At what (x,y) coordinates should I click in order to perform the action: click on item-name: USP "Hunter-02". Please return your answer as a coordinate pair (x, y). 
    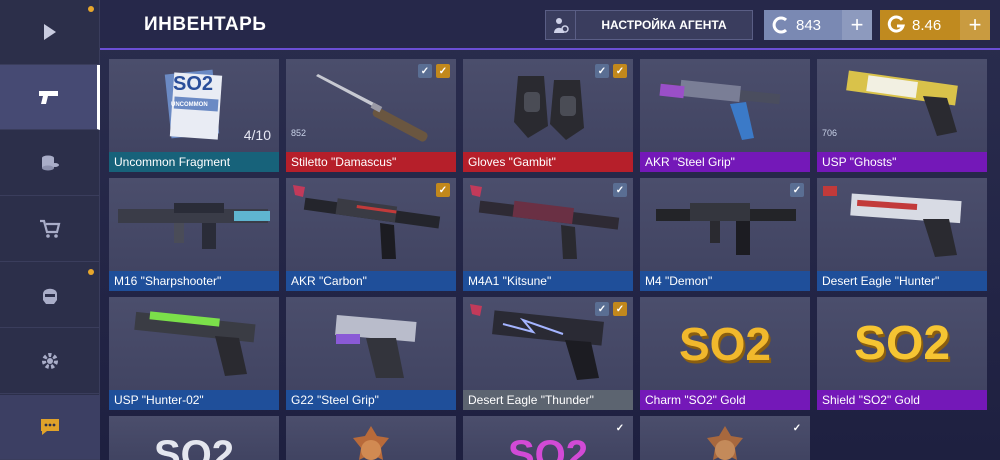
    Looking at the image, I should click on (194, 400).